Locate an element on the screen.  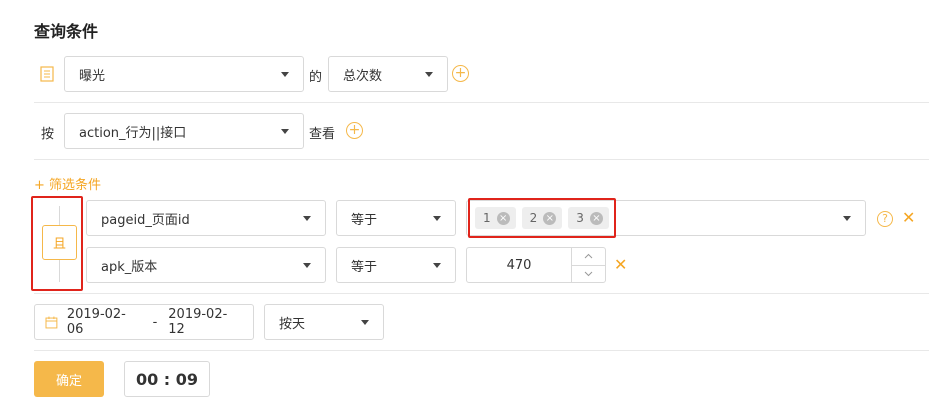
stepper-up-icon is located at coordinates (588, 257).